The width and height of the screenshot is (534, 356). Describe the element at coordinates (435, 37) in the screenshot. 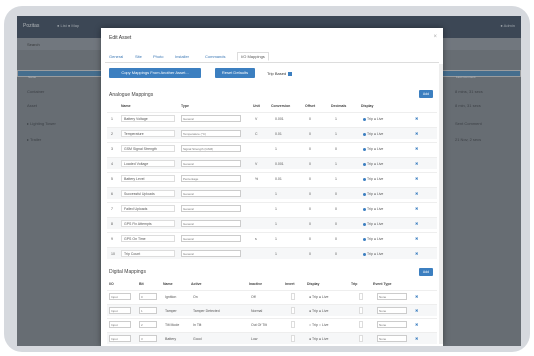

I see `close-icon: ×` at that location.